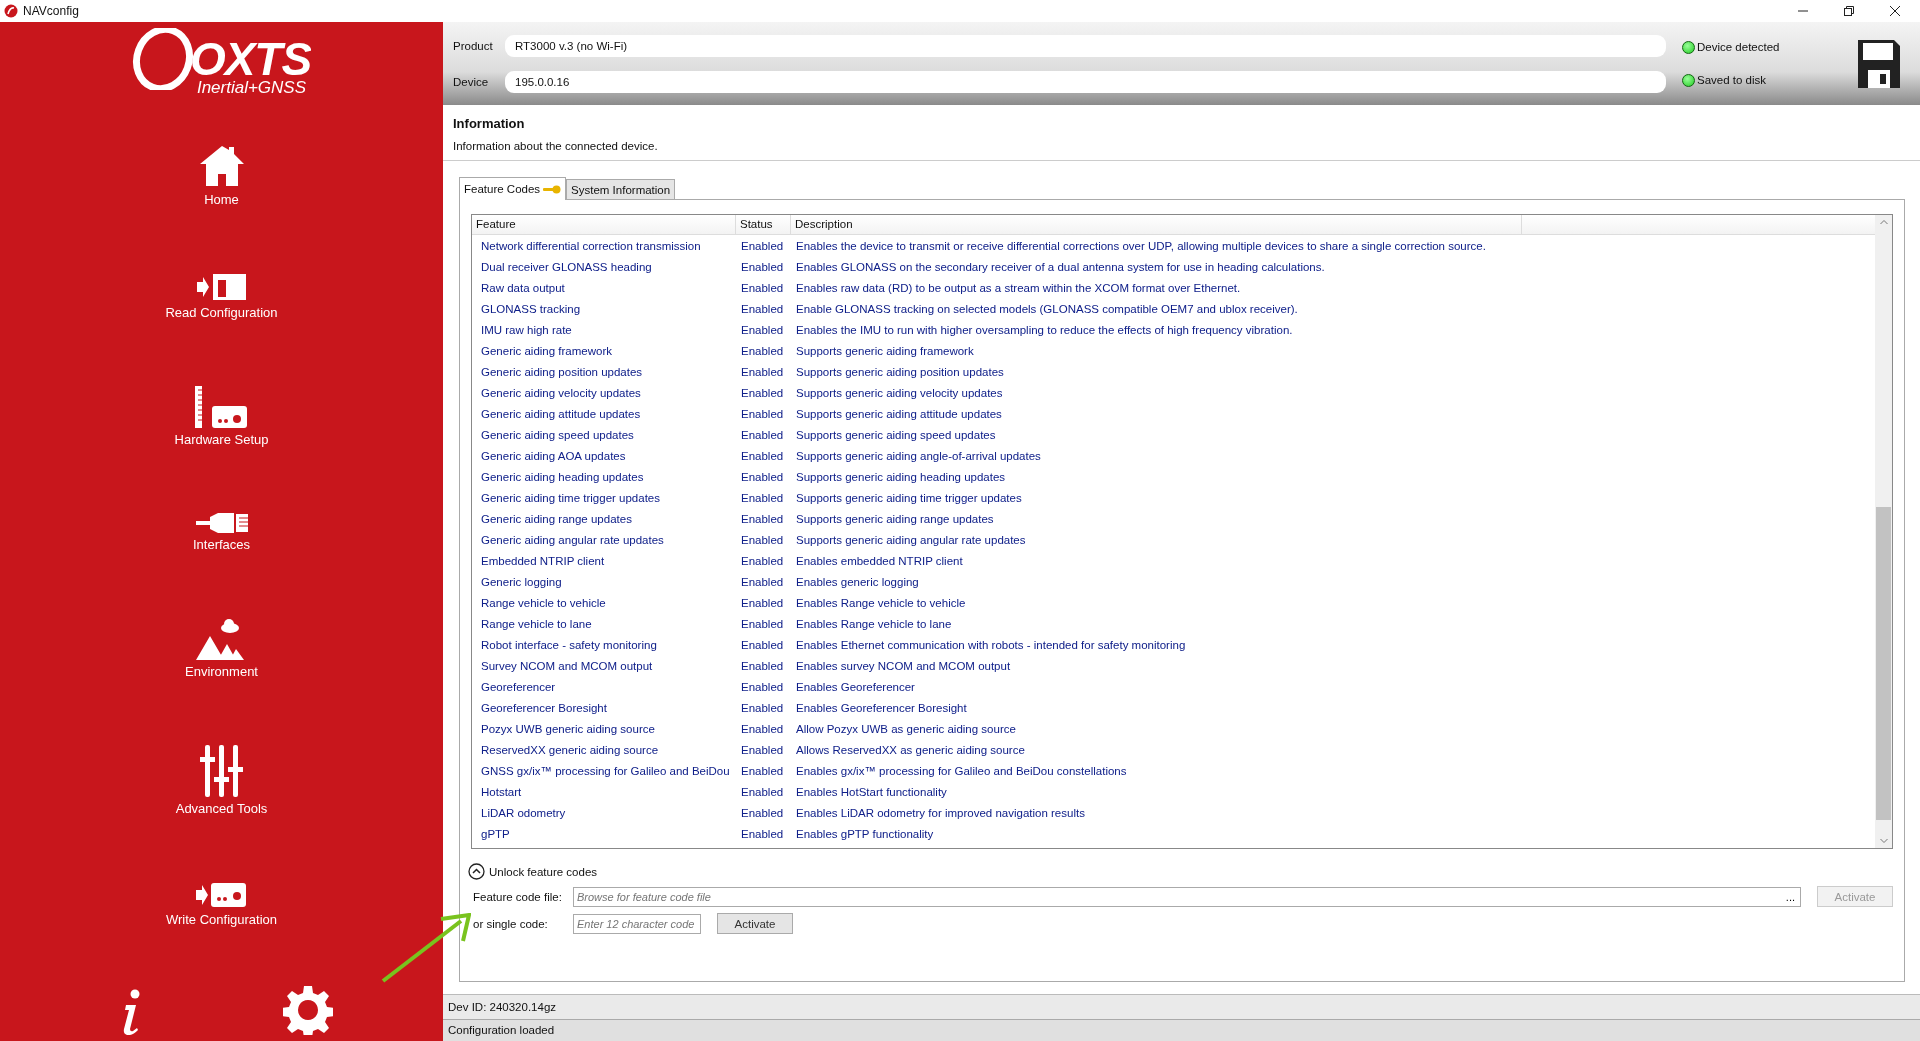 The image size is (1920, 1041). Describe the element at coordinates (221, 648) in the screenshot. I see `nav-item: Environment` at that location.